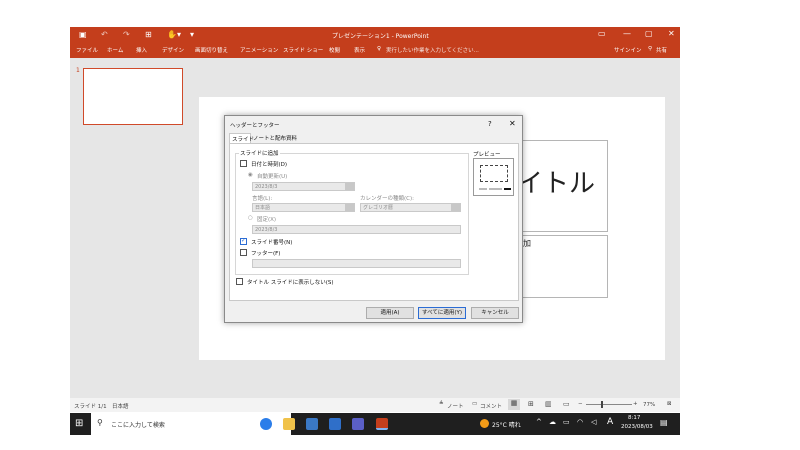 The width and height of the screenshot is (800, 450). I want to click on slide-thumbnail, so click(133, 96).